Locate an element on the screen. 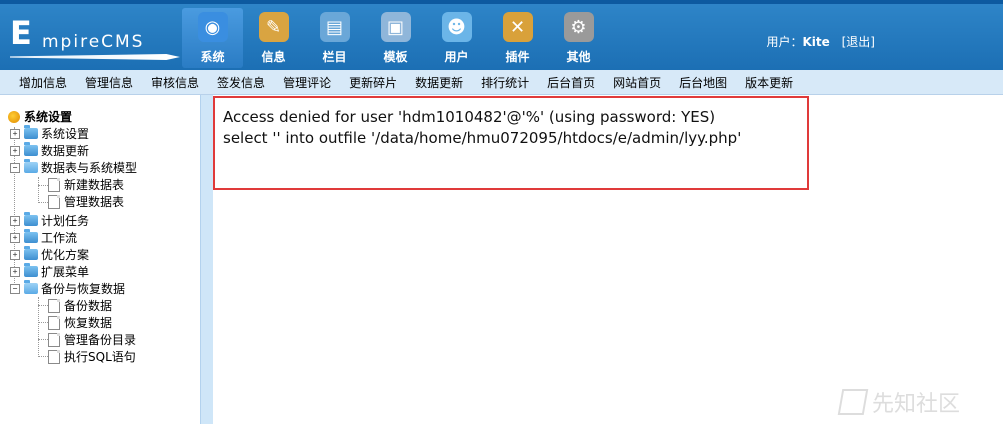  tree-node-tables-models: − 数据表与系统模型 is located at coordinates (73, 167).